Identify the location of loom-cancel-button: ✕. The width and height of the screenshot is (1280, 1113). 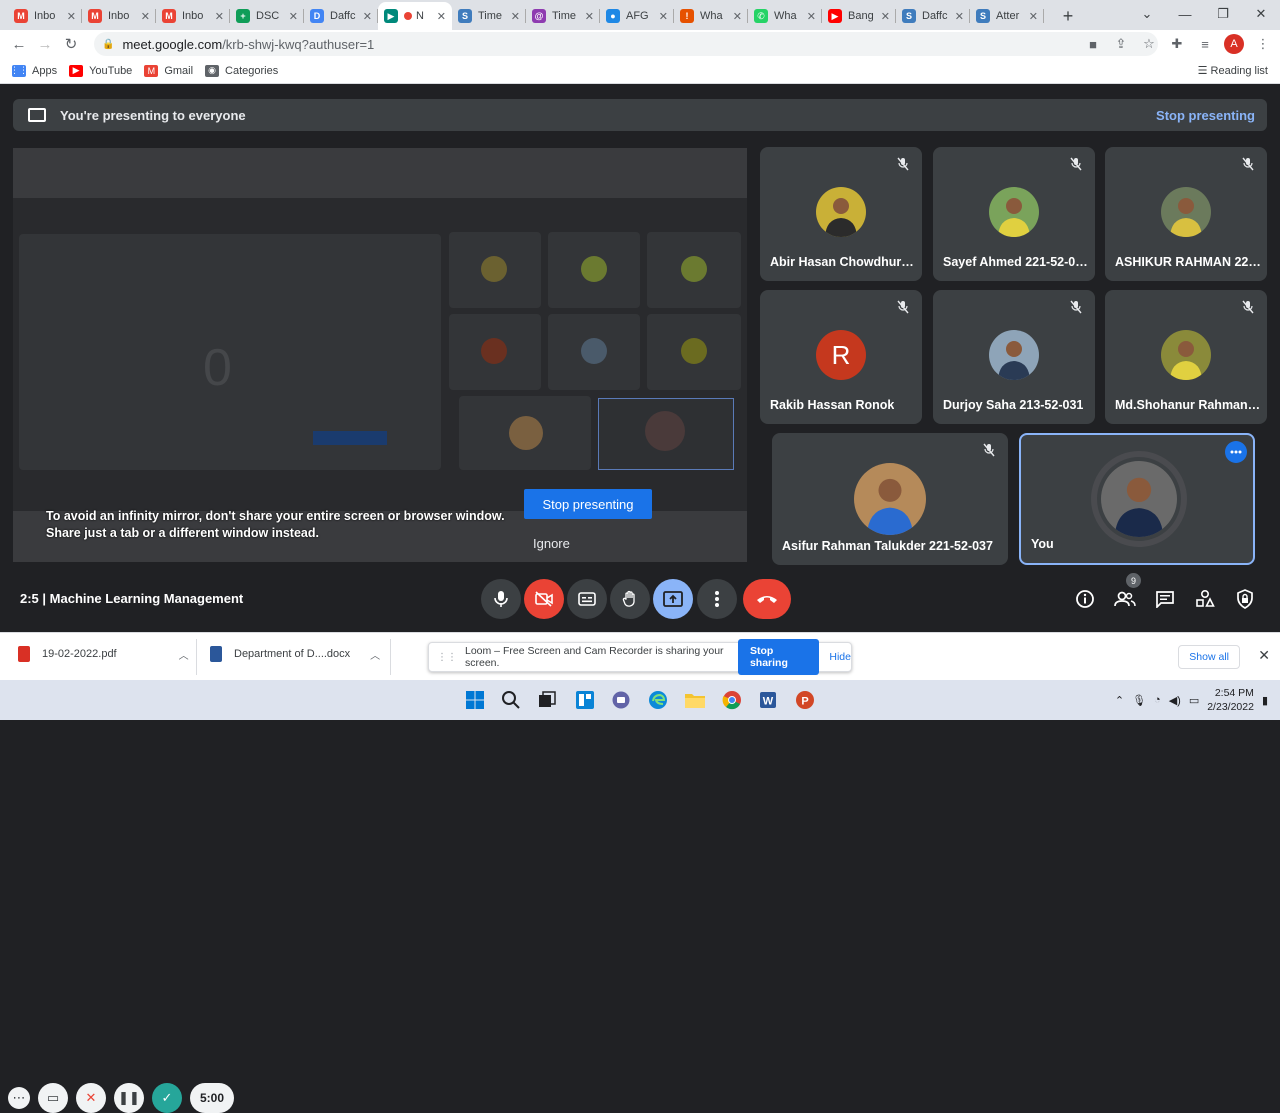
(91, 1098).